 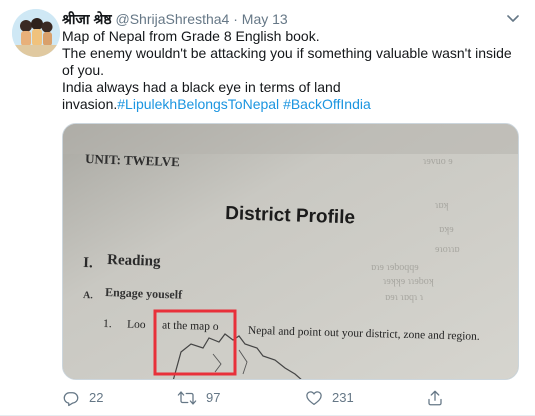 What do you see at coordinates (88, 263) in the screenshot?
I see `section-number: I.` at bounding box center [88, 263].